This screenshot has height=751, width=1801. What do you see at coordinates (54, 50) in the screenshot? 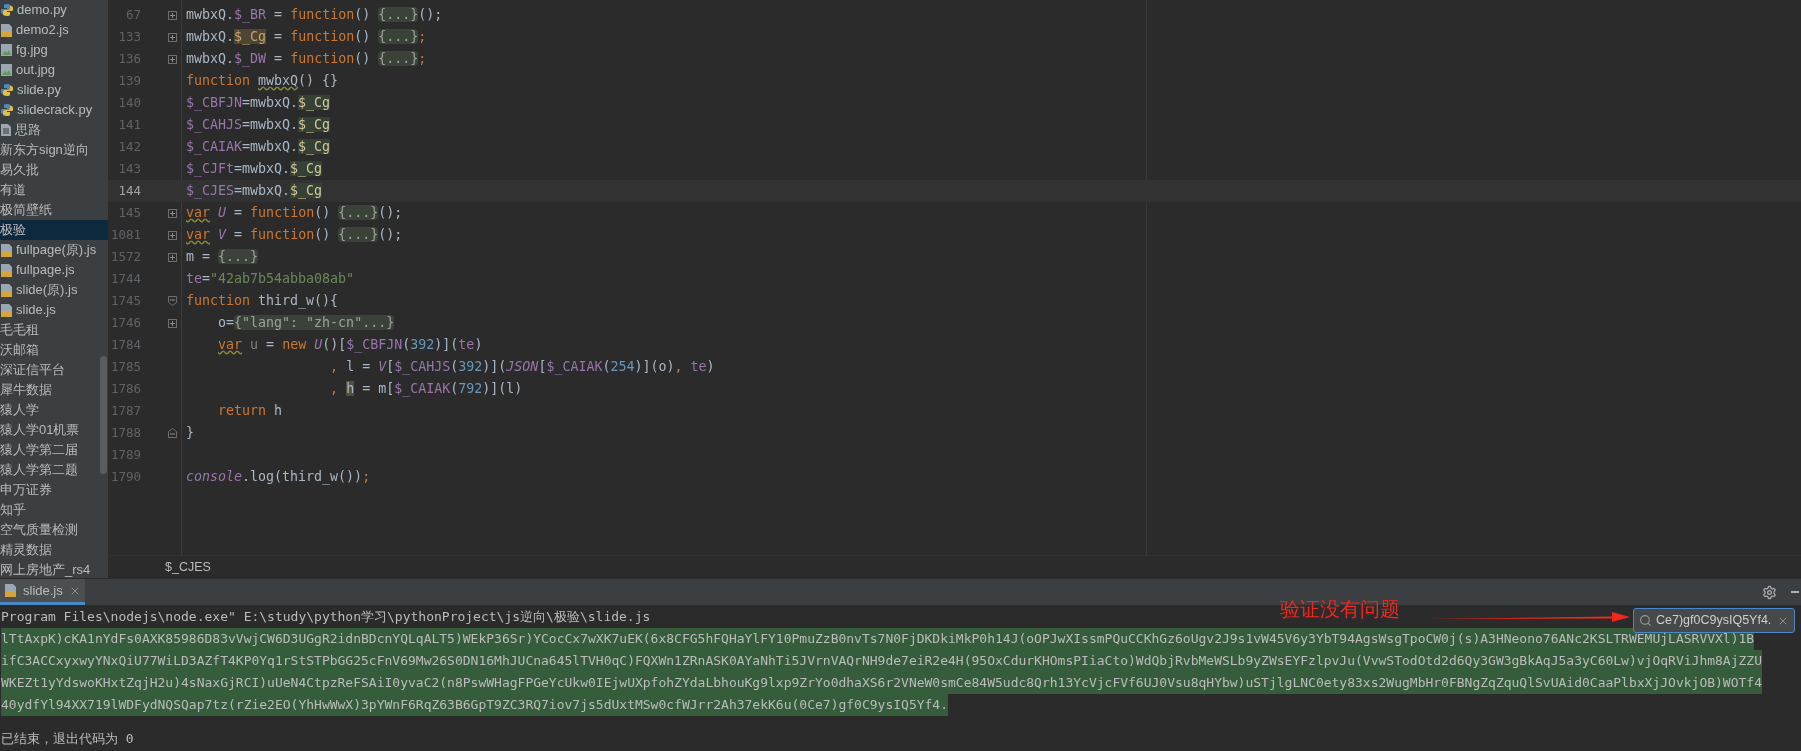
I see `file-item: fg.jpg` at bounding box center [54, 50].